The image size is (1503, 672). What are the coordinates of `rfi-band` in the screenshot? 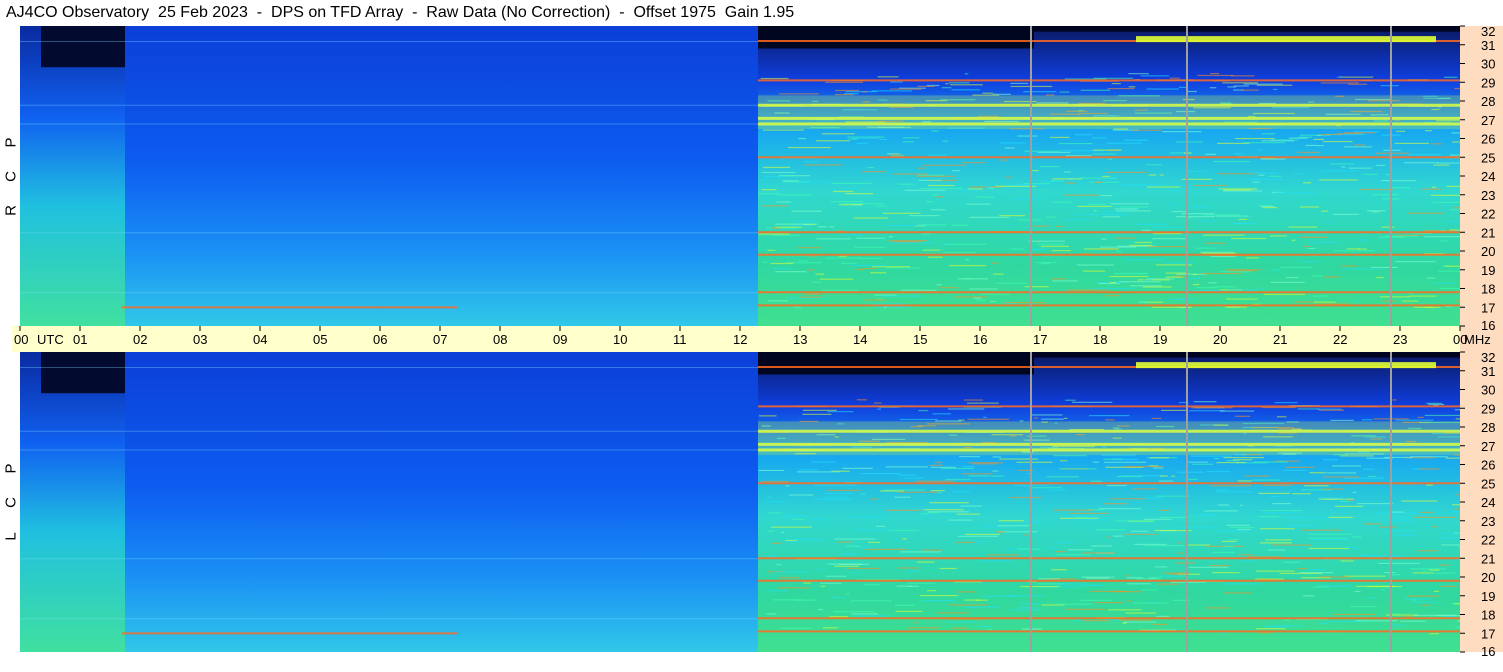 It's located at (1109, 406).